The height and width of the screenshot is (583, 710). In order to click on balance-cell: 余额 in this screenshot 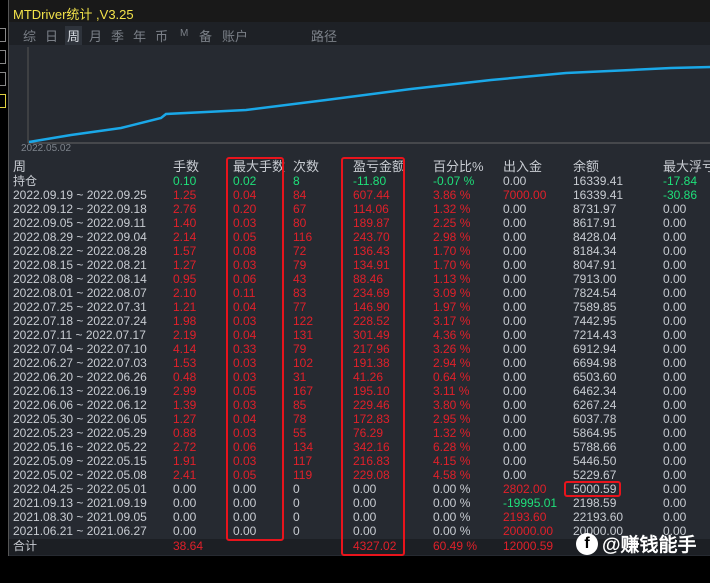, I will do `click(586, 166)`.